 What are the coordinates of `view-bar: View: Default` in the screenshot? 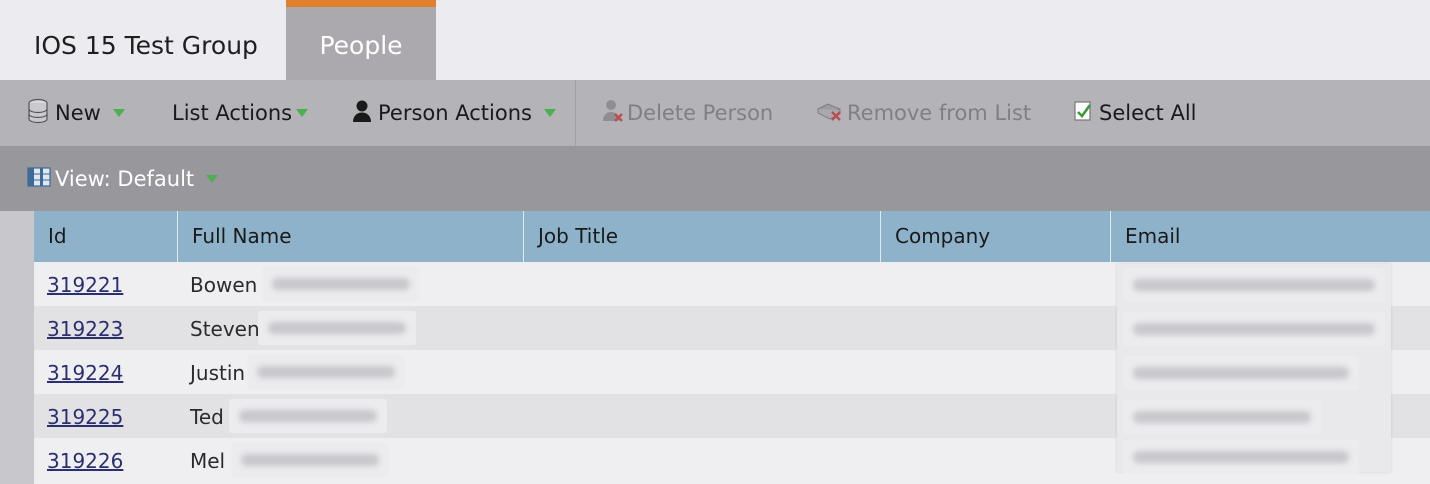 It's located at (715, 178).